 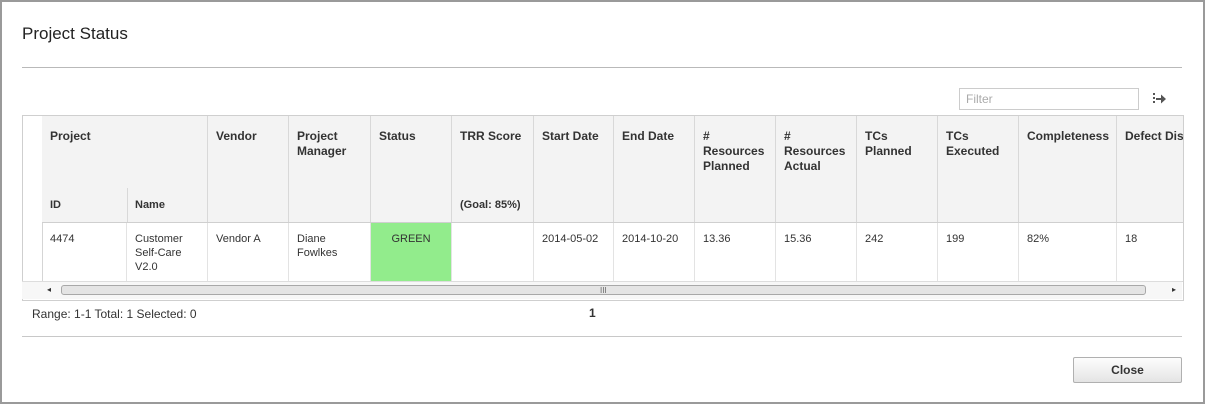 What do you see at coordinates (654, 252) in the screenshot?
I see `cell-end-date: 2014-10-20` at bounding box center [654, 252].